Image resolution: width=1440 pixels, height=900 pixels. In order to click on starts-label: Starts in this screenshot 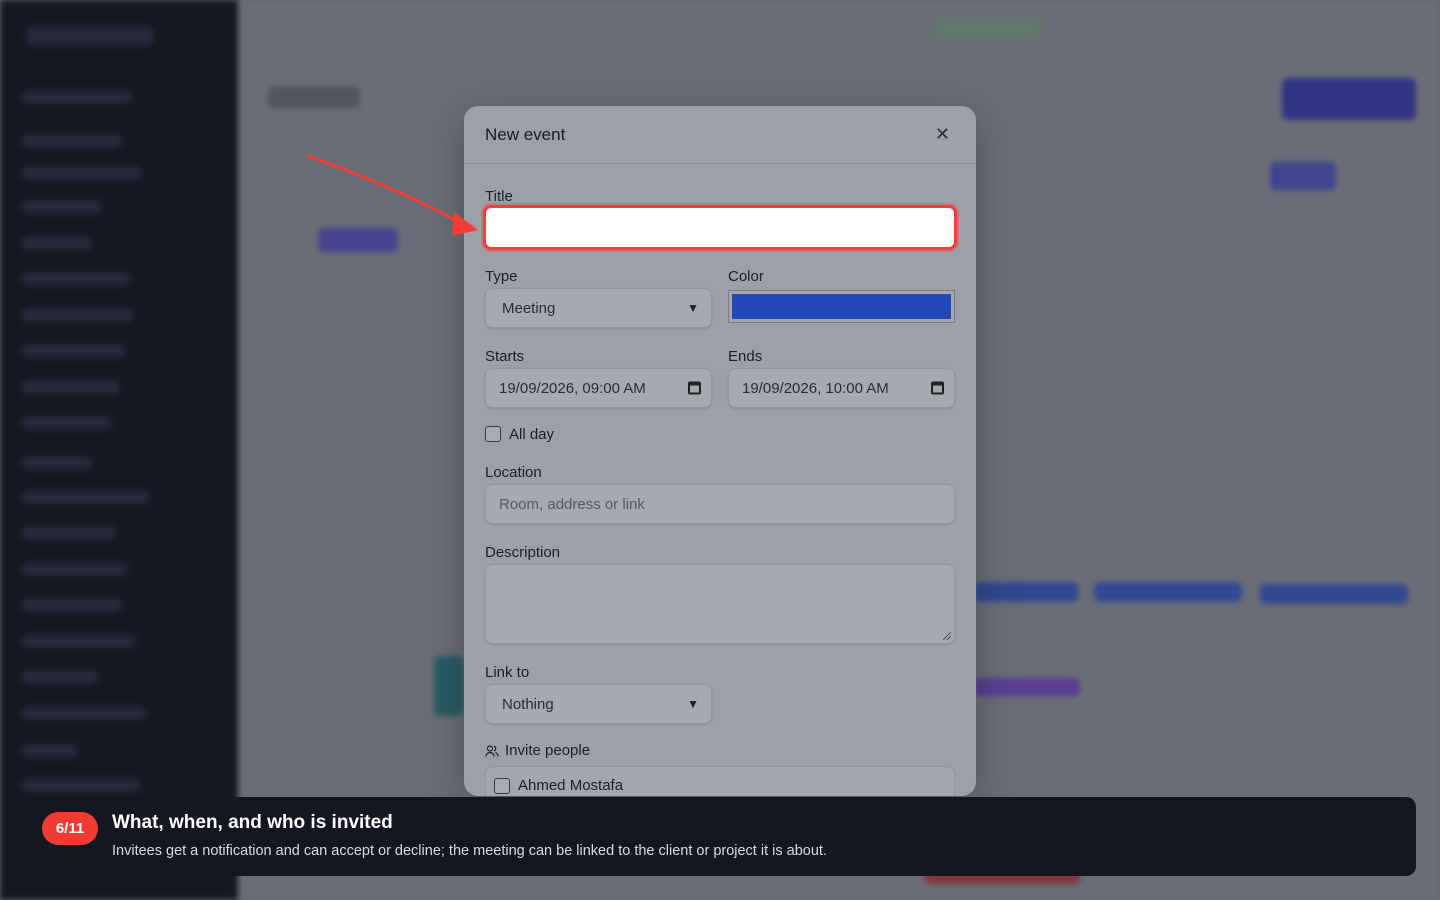, I will do `click(505, 356)`.